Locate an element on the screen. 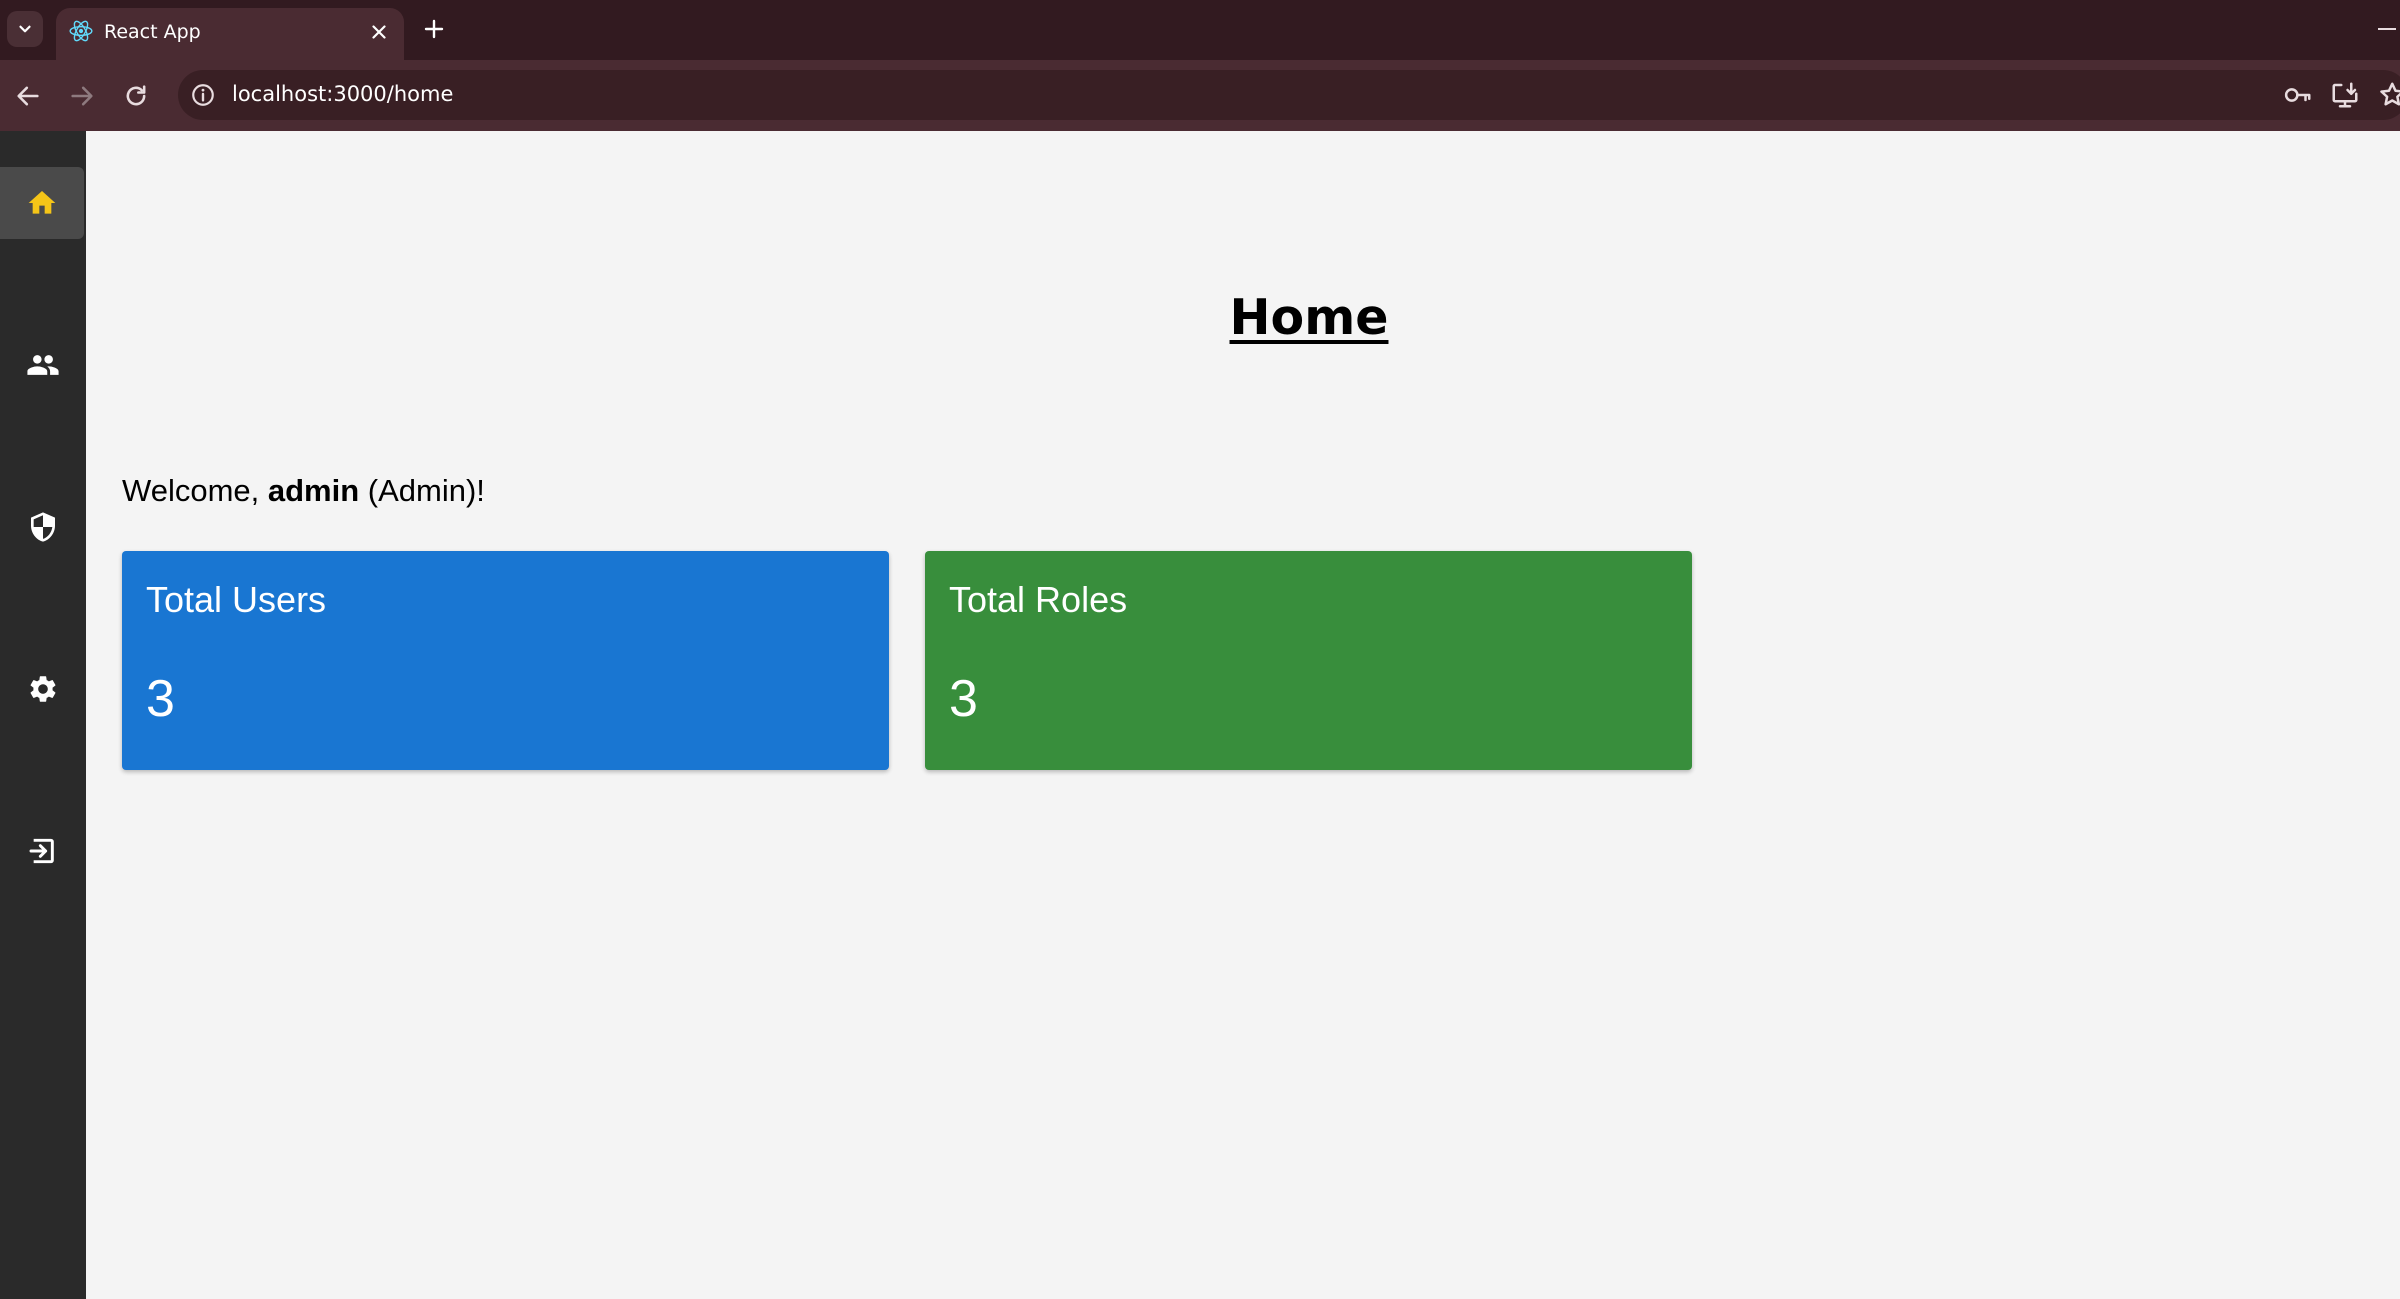 The width and height of the screenshot is (2400, 1299). sidebar-item-users is located at coordinates (43, 365).